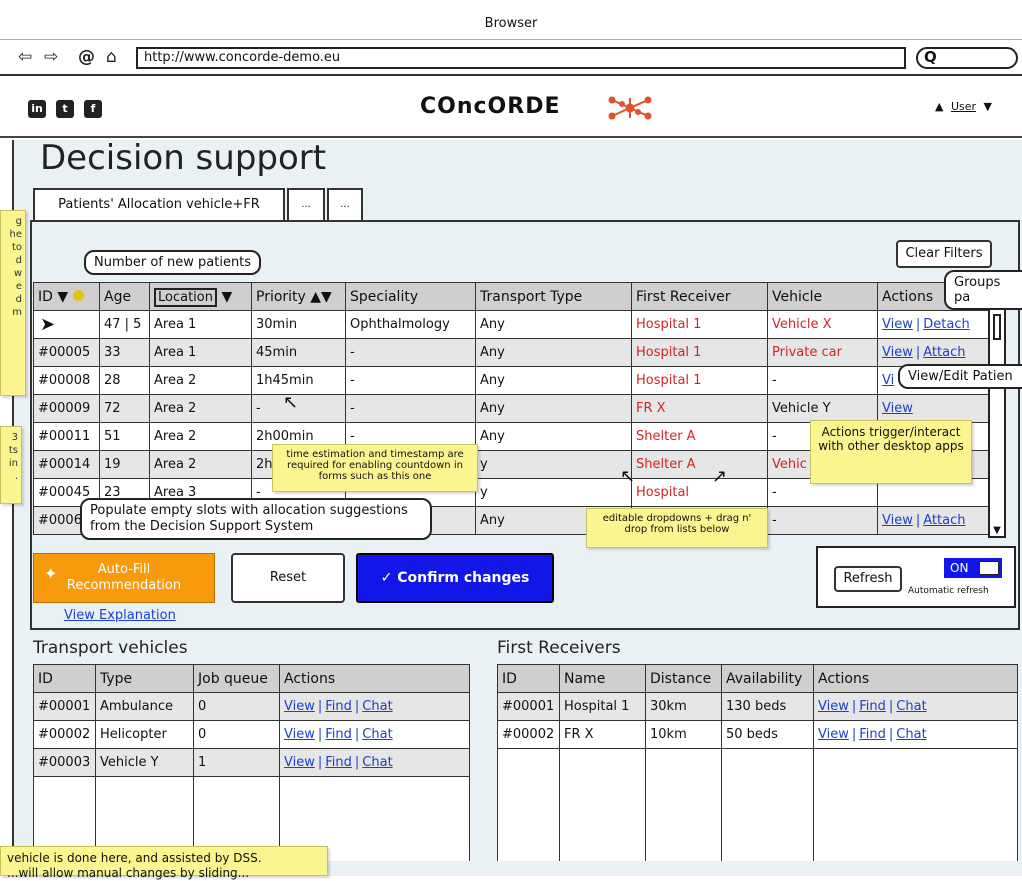  What do you see at coordinates (124, 408) in the screenshot?
I see `table-cell-age: 72` at bounding box center [124, 408].